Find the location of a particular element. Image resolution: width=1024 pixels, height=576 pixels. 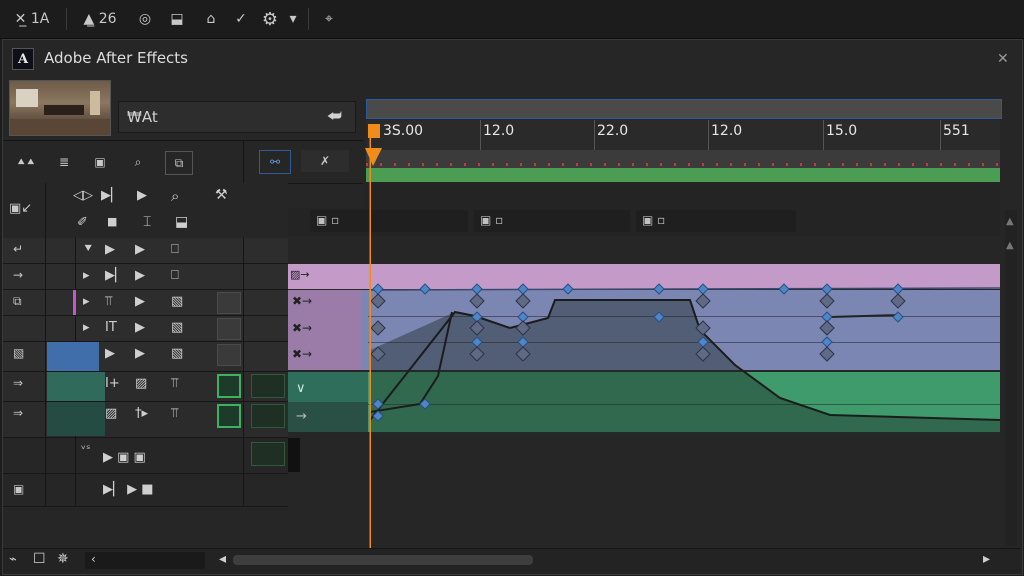

playhead-marker is located at coordinates (374, 131).